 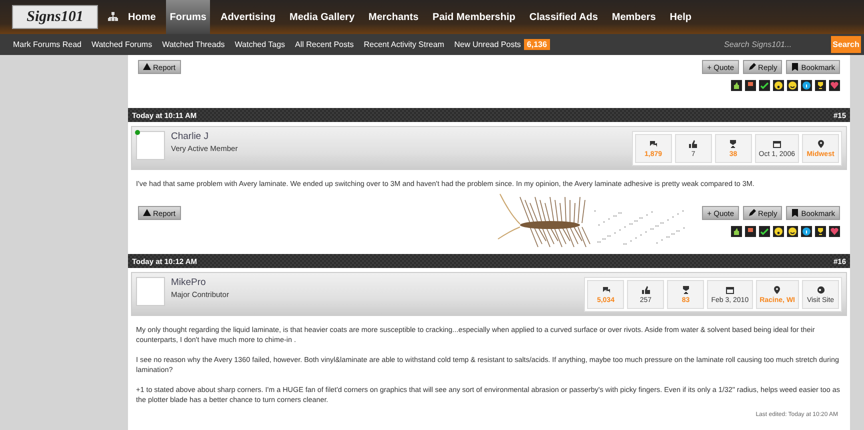 I want to click on nav-tab: Classified Ads, so click(x=563, y=17).